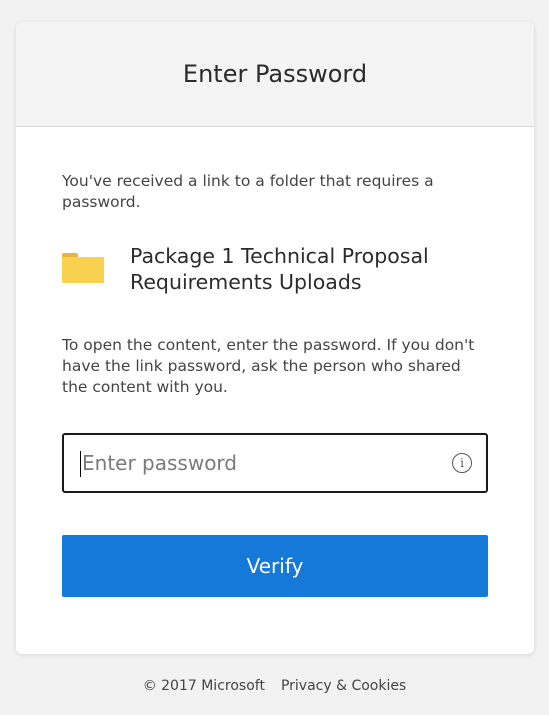  I want to click on password-input, so click(266, 463).